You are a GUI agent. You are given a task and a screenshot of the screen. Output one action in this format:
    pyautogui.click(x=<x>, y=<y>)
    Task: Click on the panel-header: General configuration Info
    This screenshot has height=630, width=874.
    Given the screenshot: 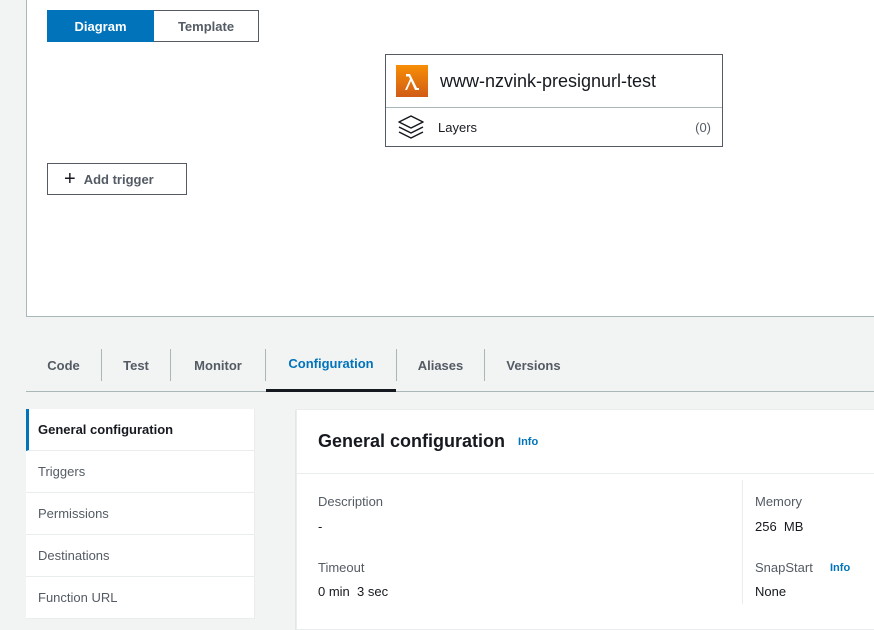 What is the action you would take?
    pyautogui.click(x=585, y=442)
    